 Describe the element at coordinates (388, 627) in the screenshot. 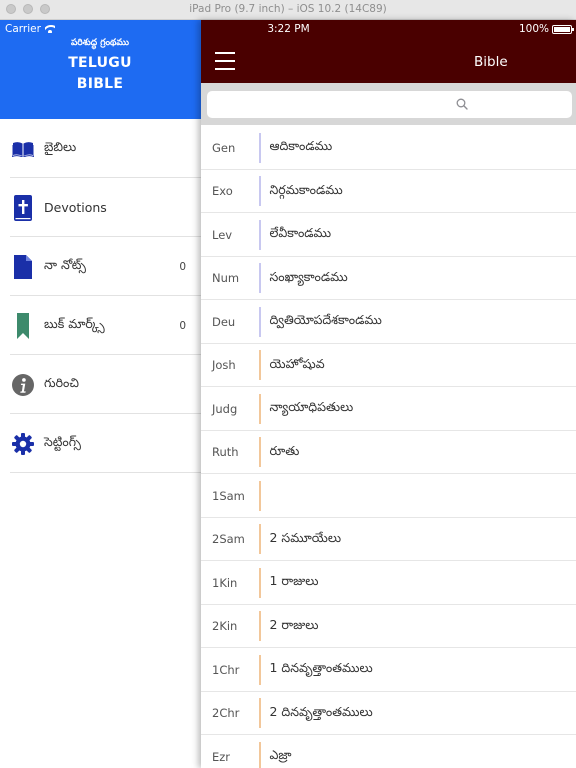

I see `book-row: 2Kin 2 రాజులు` at that location.